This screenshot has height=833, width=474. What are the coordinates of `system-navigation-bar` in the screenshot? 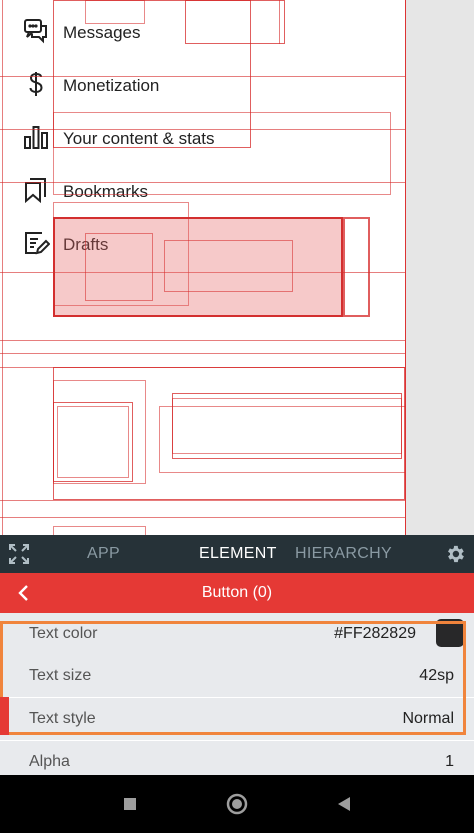 It's located at (237, 804).